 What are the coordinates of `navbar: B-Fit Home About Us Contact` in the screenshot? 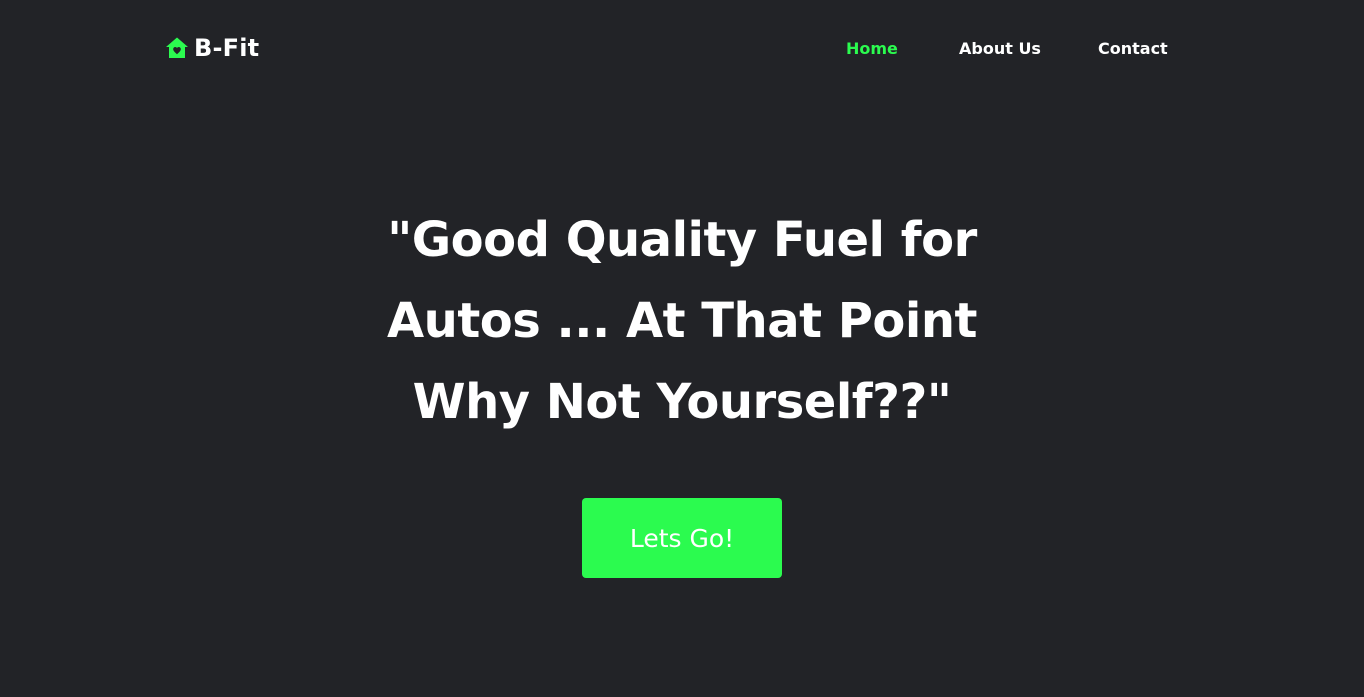 It's located at (682, 48).